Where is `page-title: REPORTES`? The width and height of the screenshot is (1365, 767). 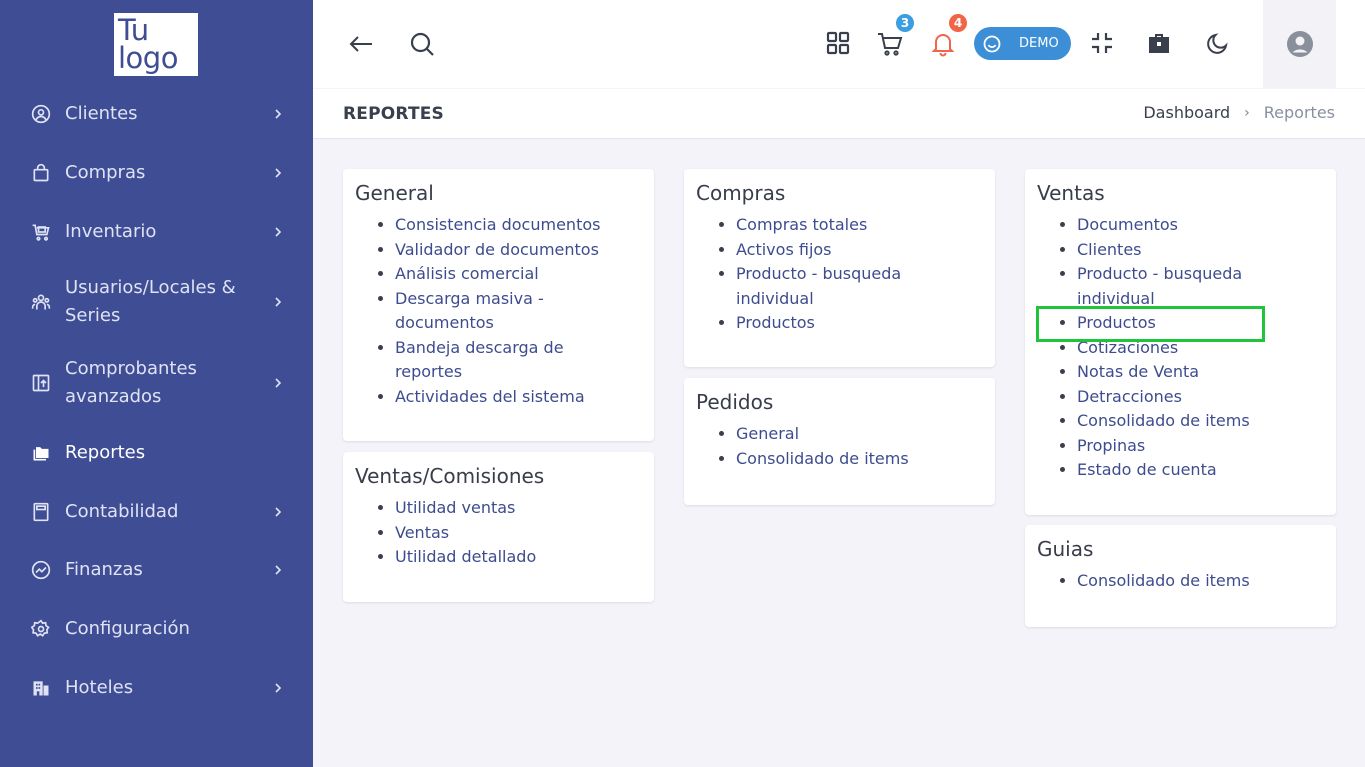 page-title: REPORTES is located at coordinates (393, 114).